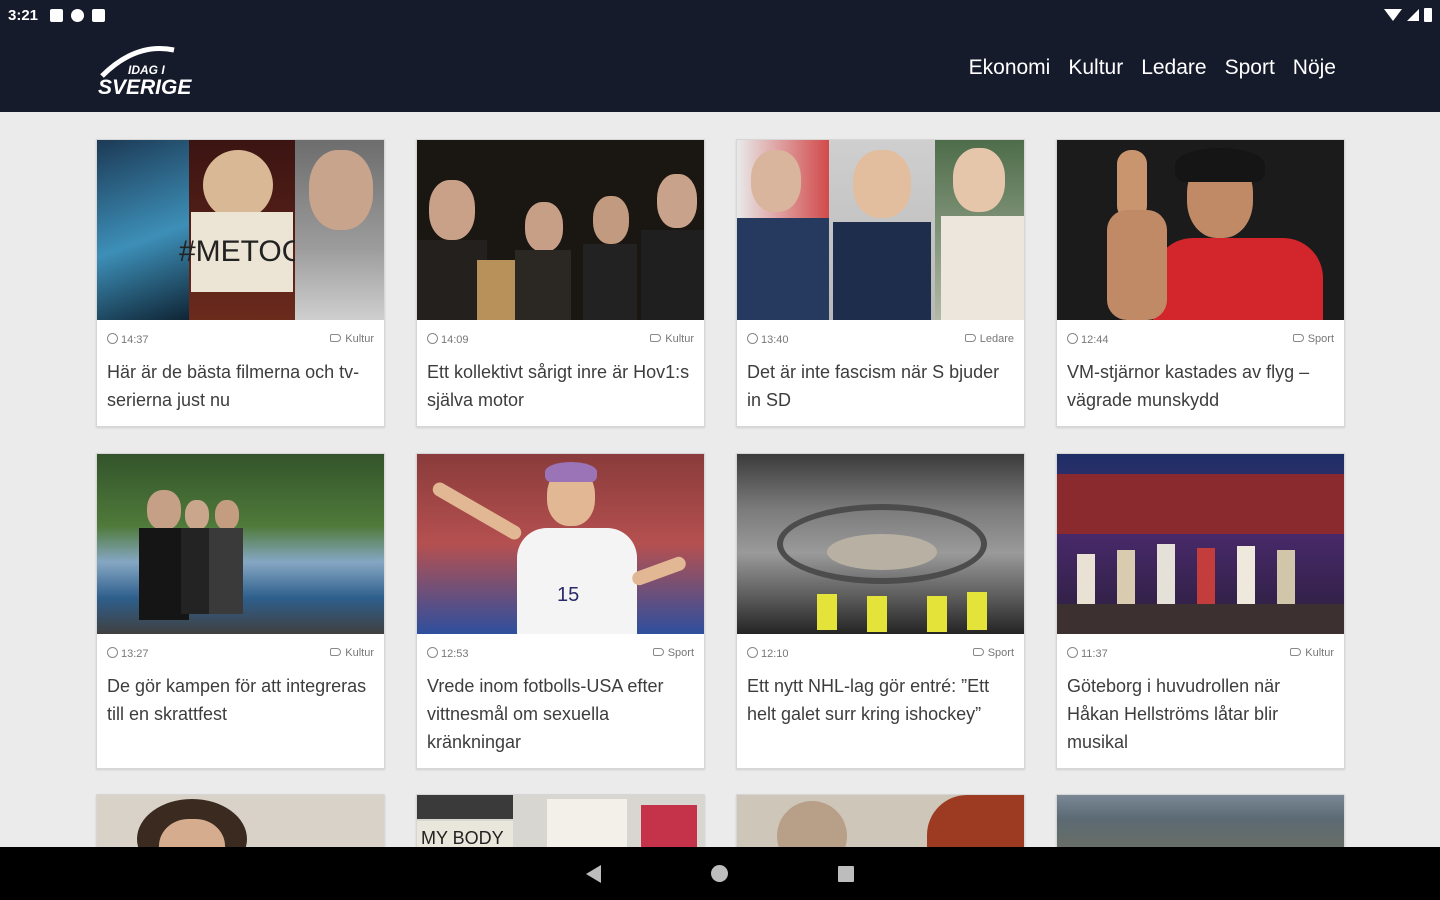 The height and width of the screenshot is (900, 1440). I want to click on article-time: 12:10, so click(768, 653).